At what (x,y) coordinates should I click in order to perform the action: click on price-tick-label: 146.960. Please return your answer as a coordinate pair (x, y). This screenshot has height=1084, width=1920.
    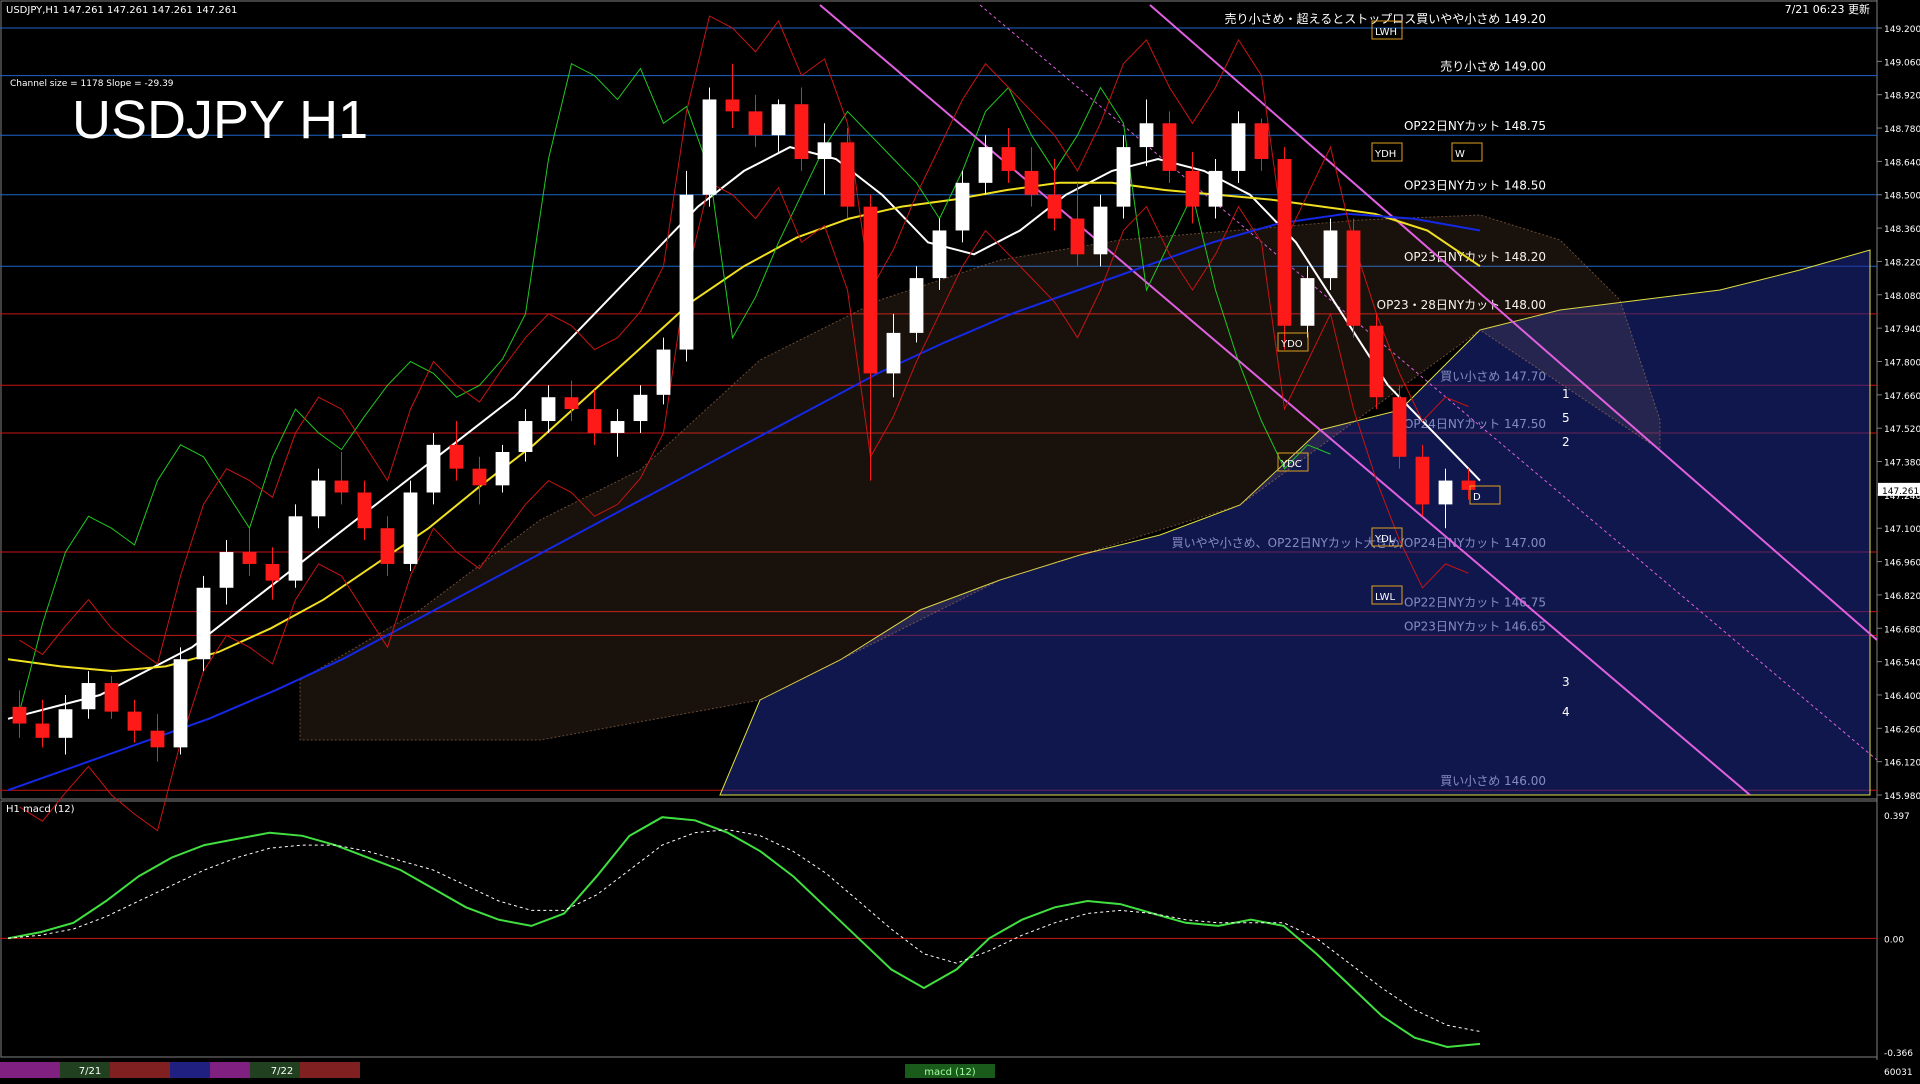
    Looking at the image, I should click on (1902, 564).